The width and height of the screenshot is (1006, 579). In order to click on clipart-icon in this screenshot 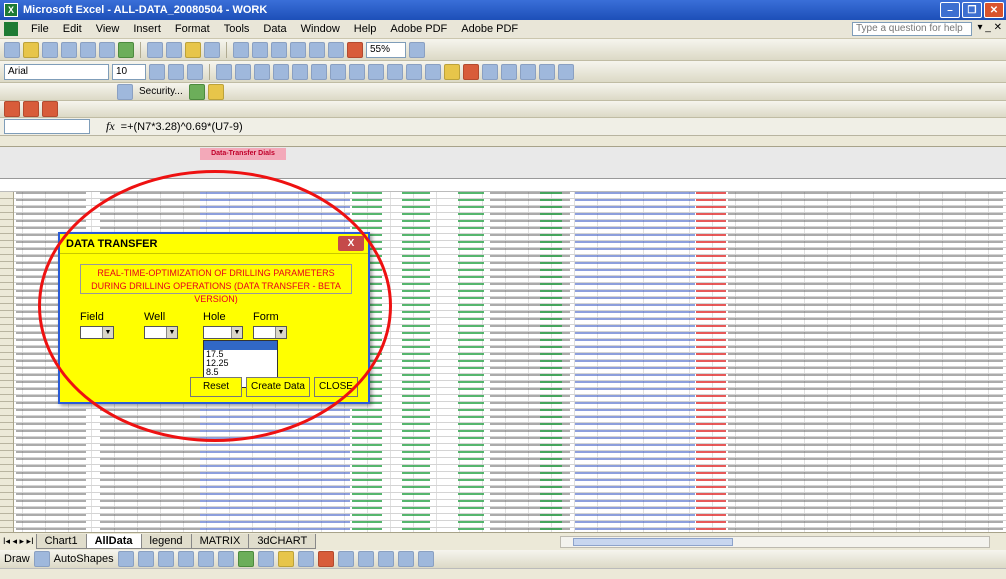, I will do `click(265, 559)`.